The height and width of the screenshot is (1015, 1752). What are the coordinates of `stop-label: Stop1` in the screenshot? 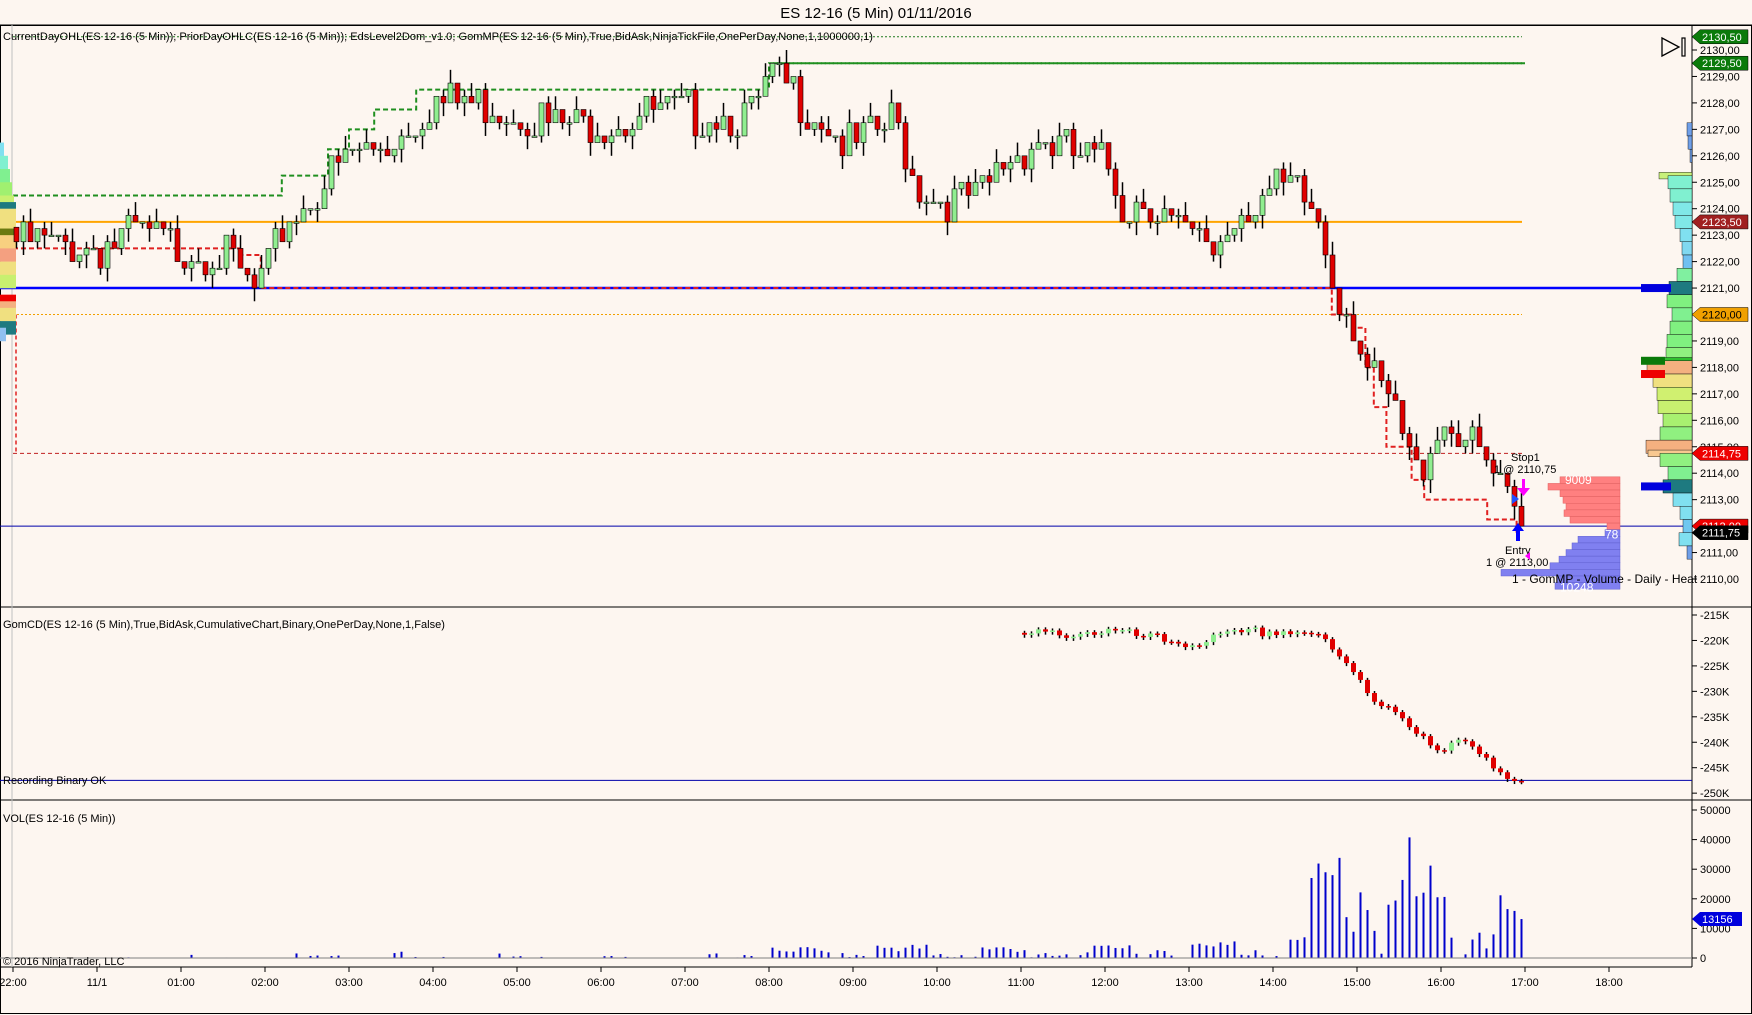 It's located at (1525, 458).